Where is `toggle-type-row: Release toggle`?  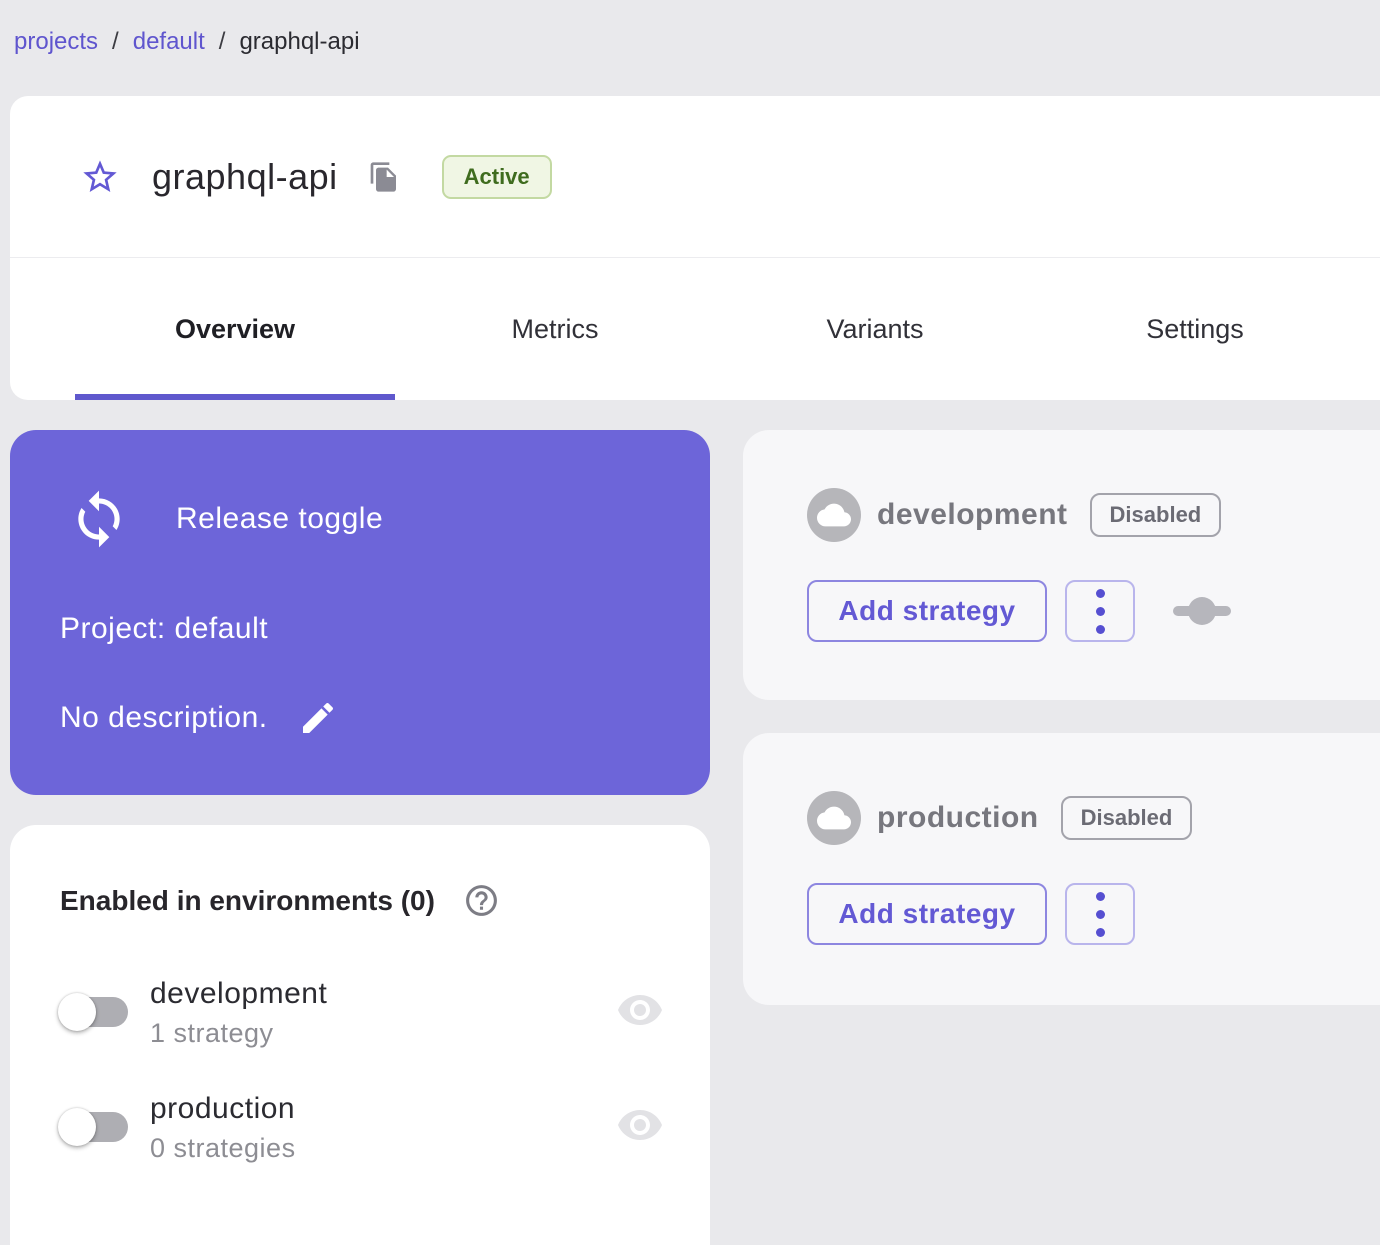 toggle-type-row: Release toggle is located at coordinates (225, 519).